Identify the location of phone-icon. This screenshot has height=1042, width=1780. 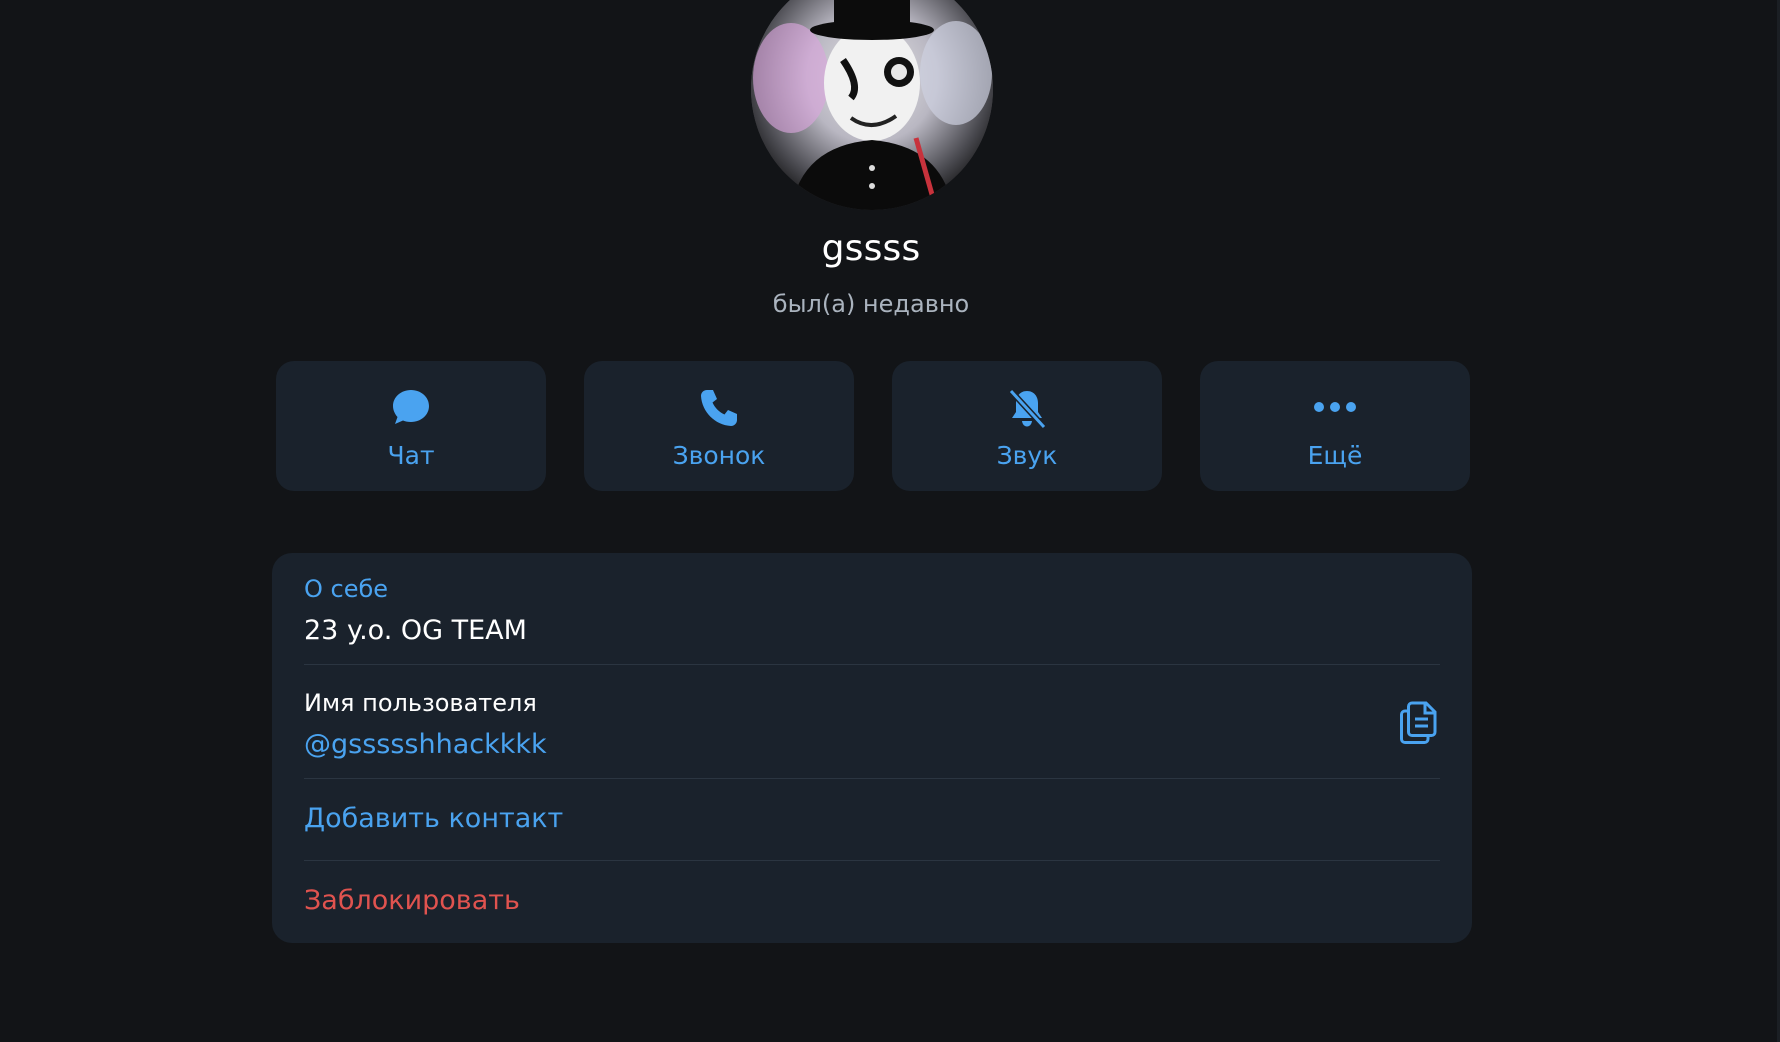
(719, 408).